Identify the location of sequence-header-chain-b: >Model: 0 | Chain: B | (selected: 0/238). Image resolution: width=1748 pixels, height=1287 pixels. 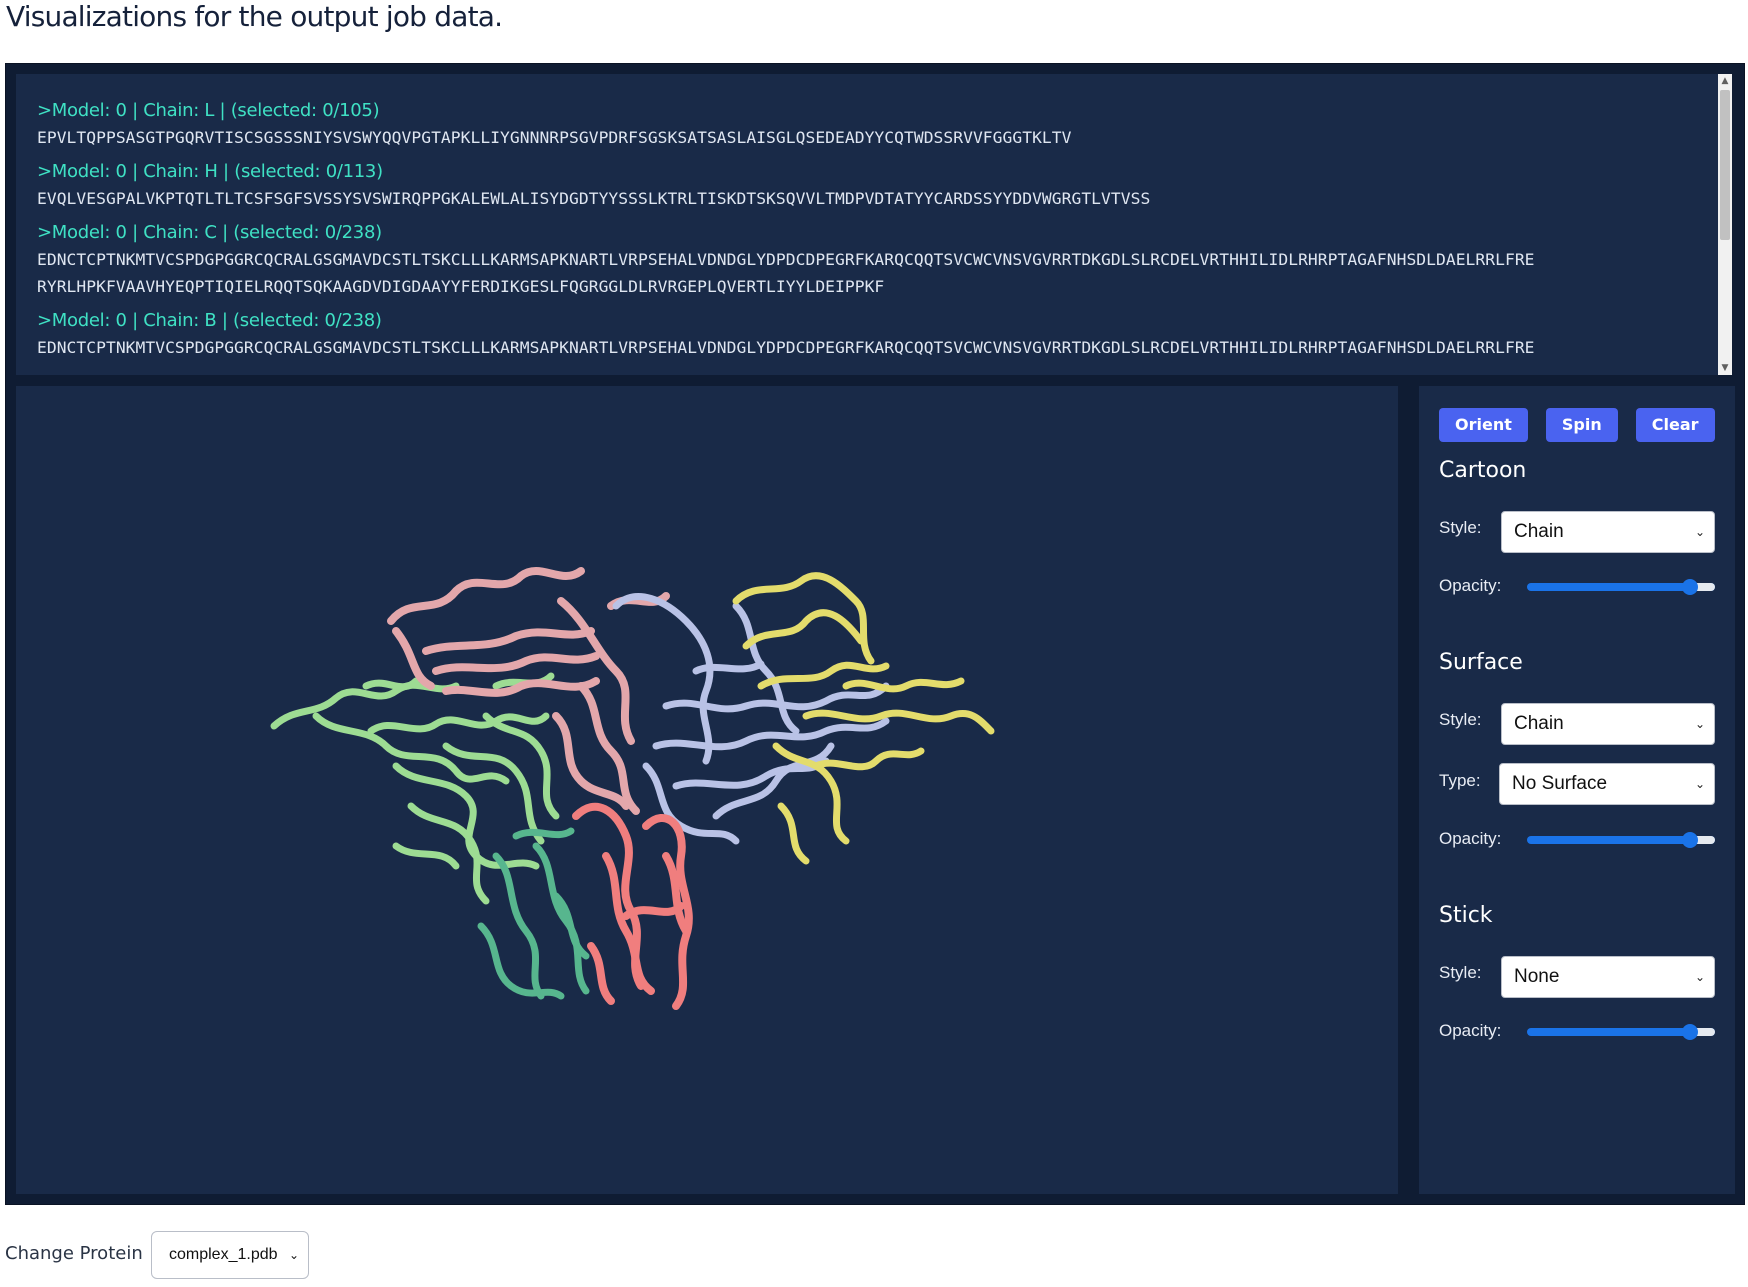
(872, 321).